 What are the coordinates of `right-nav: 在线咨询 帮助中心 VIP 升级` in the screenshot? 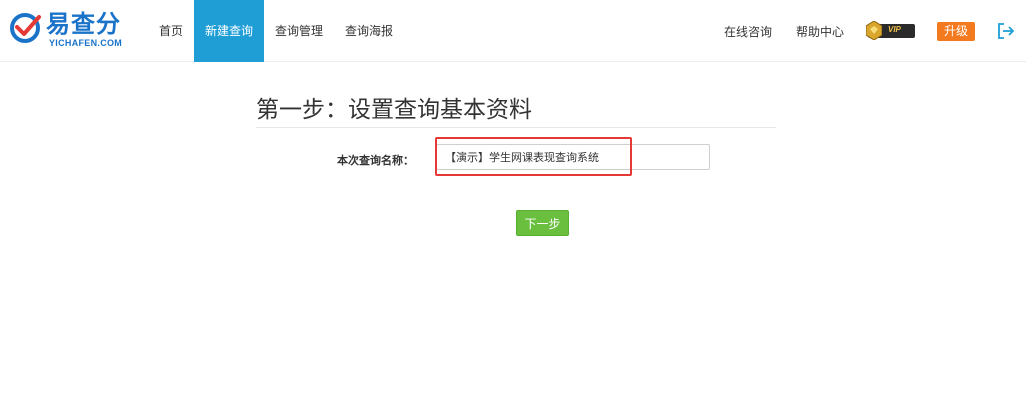 It's located at (875, 31).